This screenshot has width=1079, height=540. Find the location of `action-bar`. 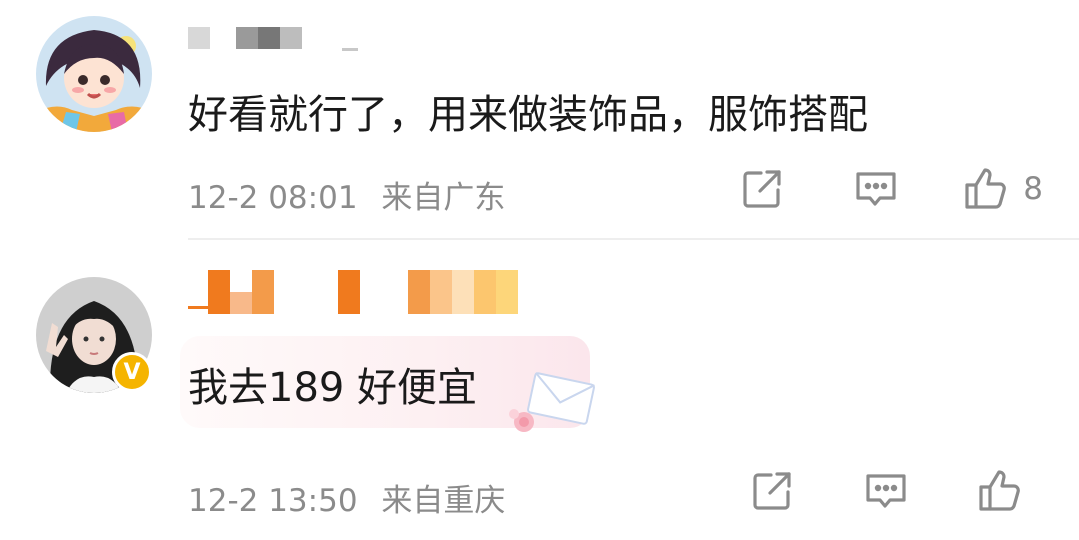

action-bar is located at coordinates (893, 491).